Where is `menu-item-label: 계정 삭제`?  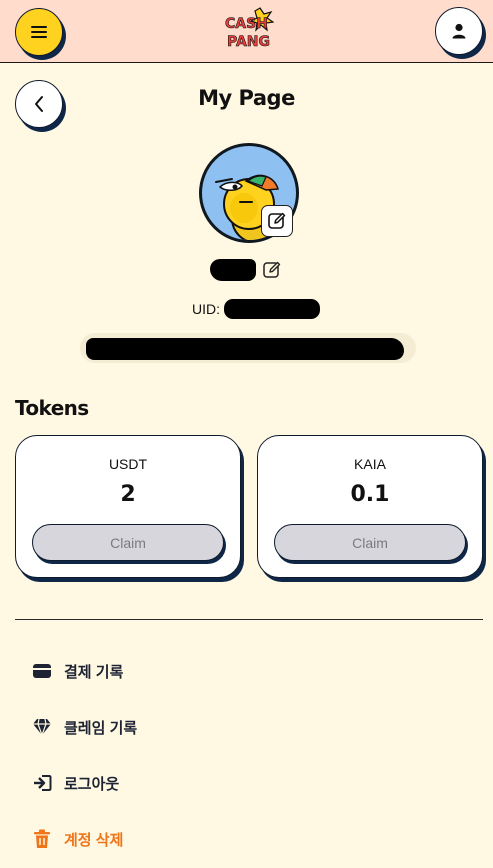
menu-item-label: 계정 삭제 is located at coordinates (94, 840).